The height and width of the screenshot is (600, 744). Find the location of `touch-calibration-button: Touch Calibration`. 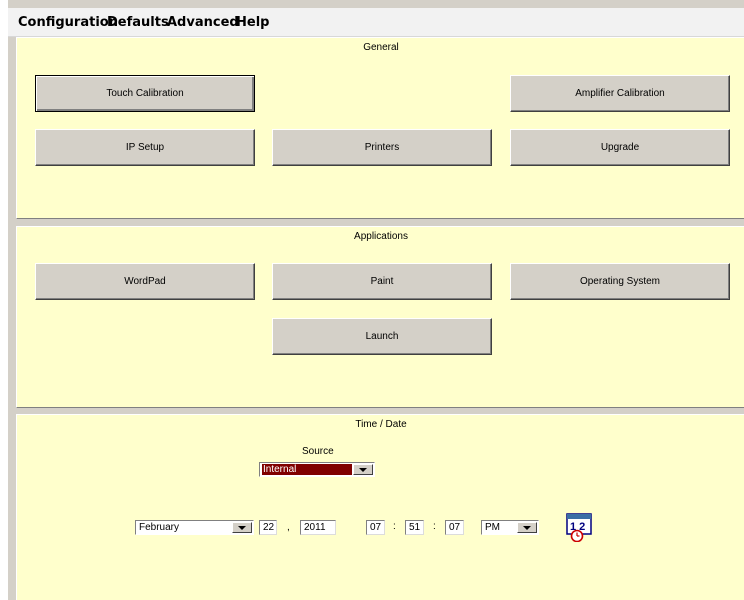

touch-calibration-button: Touch Calibration is located at coordinates (145, 93).